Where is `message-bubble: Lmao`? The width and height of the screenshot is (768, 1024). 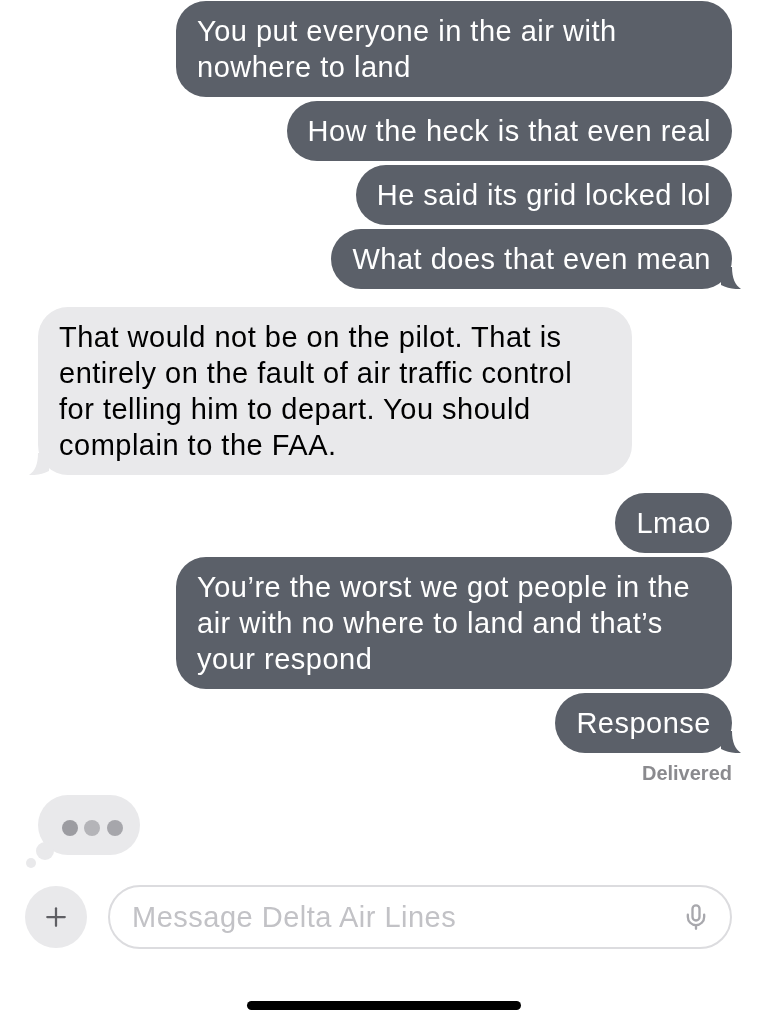
message-bubble: Lmao is located at coordinates (673, 523).